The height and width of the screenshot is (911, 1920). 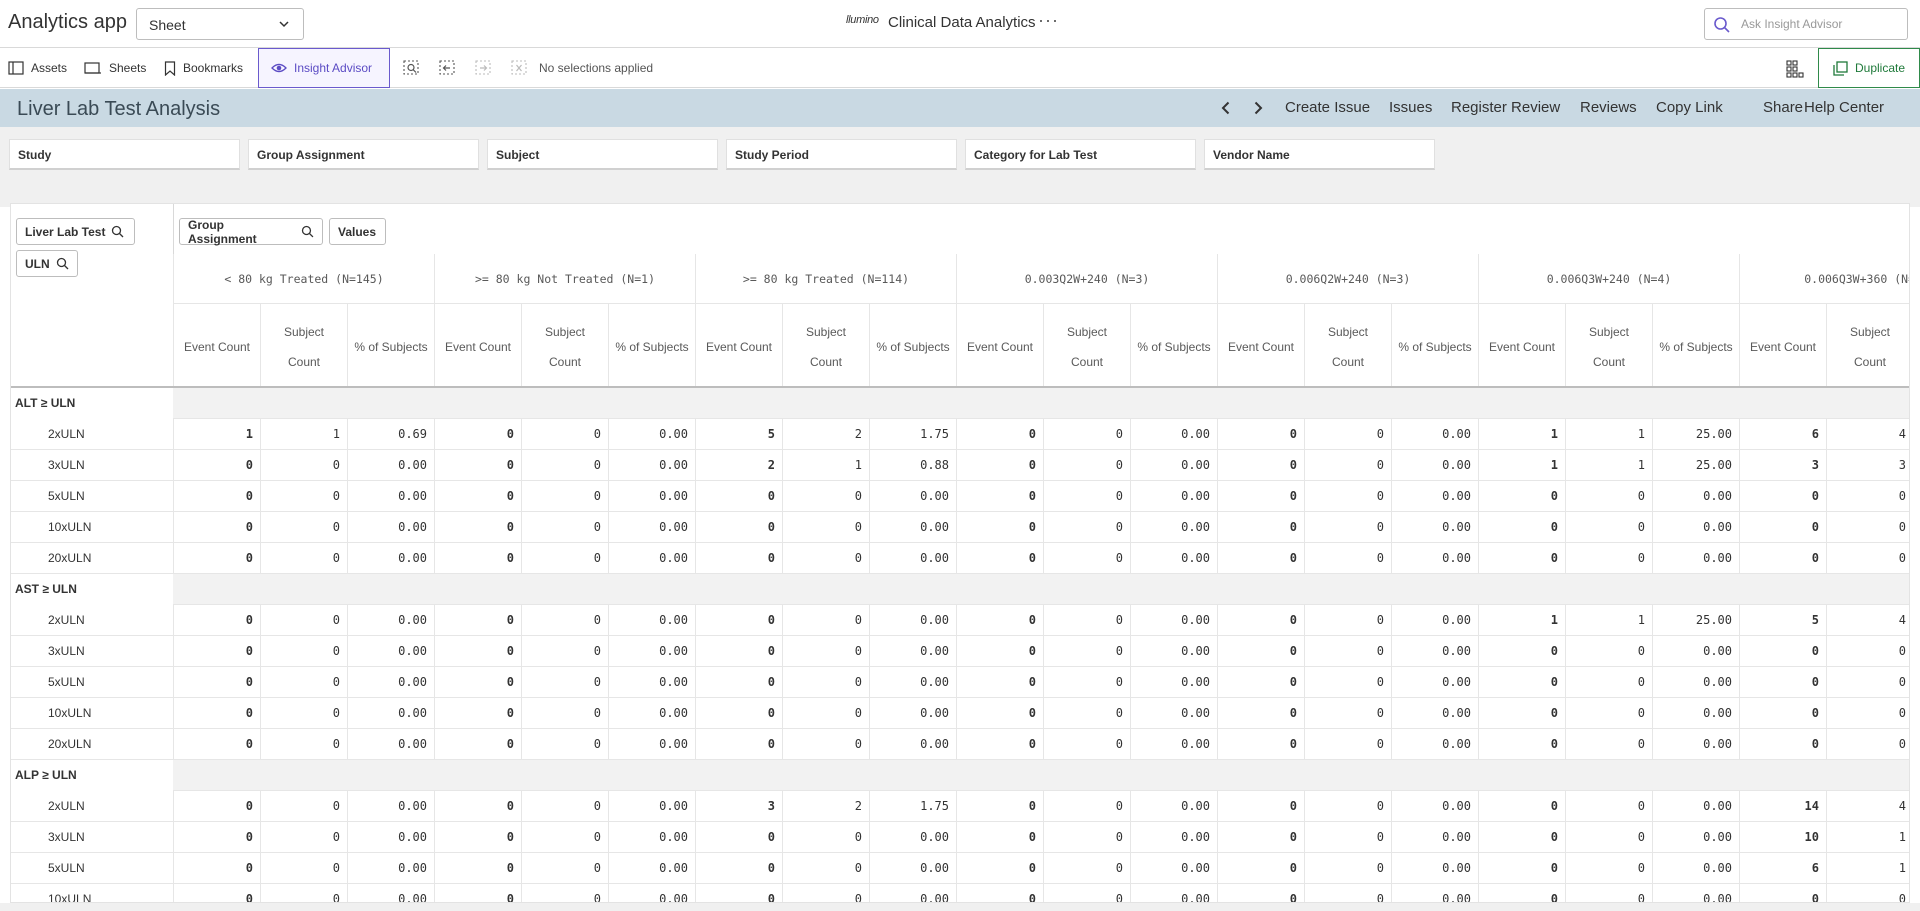 What do you see at coordinates (1086, 279) in the screenshot?
I see `group-header: 0.003Q2W+240 (N=3)` at bounding box center [1086, 279].